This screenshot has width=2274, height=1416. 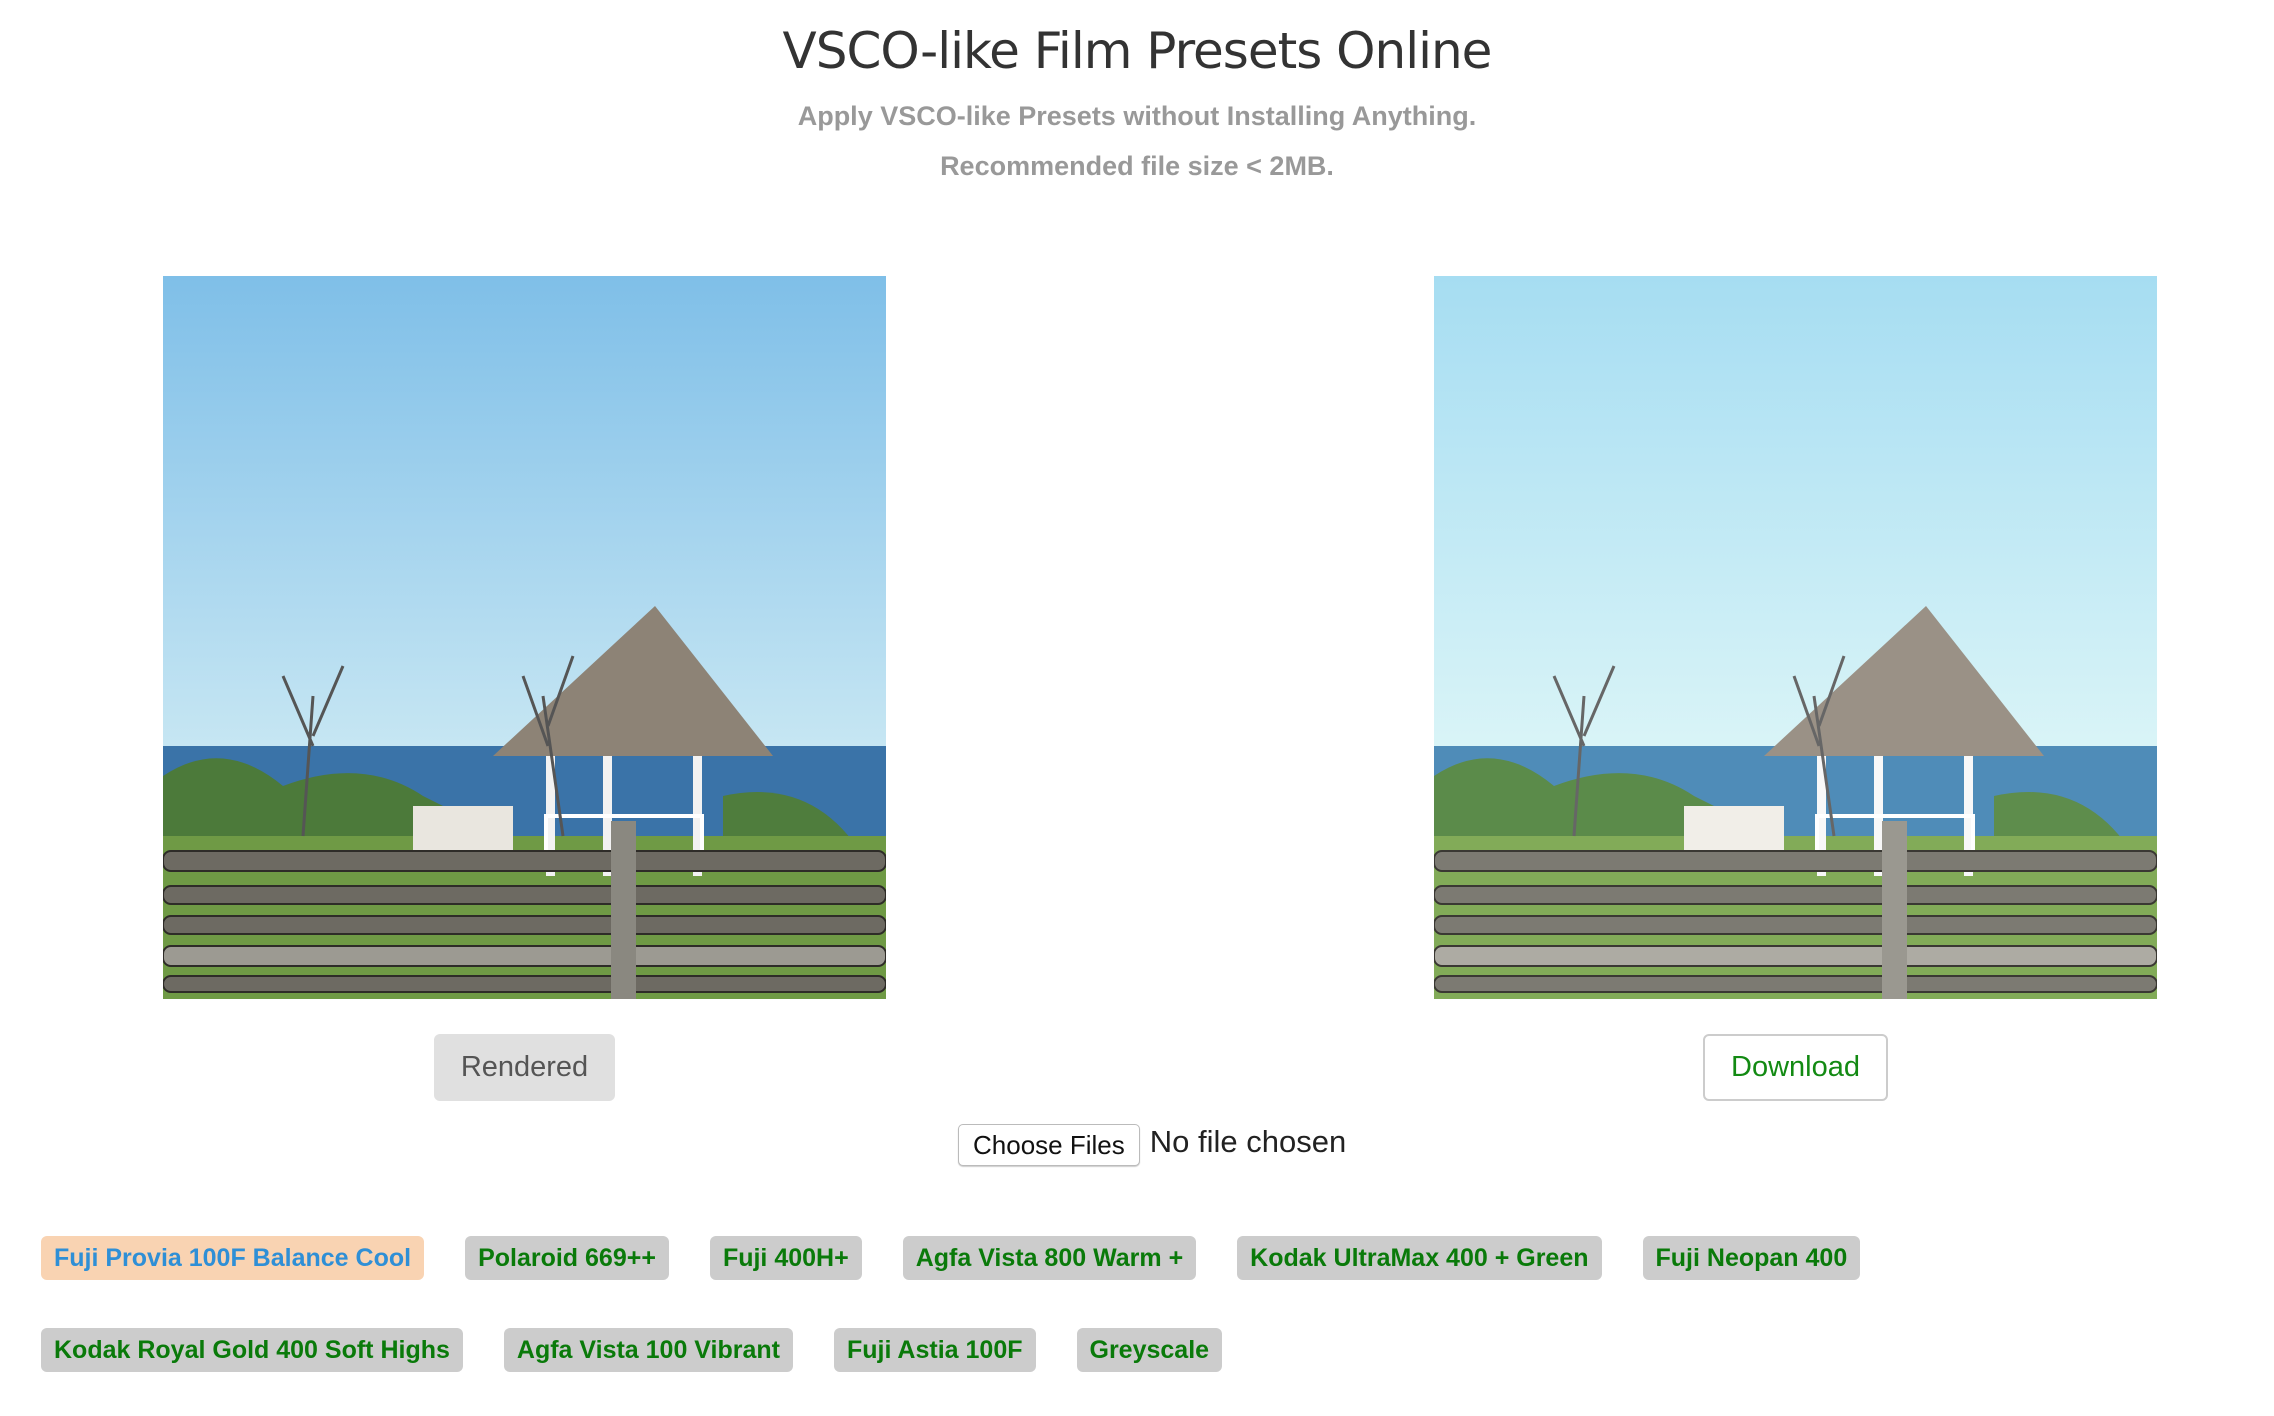 What do you see at coordinates (1751, 1258) in the screenshot?
I see `preset-fuji-neopan-400: Fuji Neopan 400` at bounding box center [1751, 1258].